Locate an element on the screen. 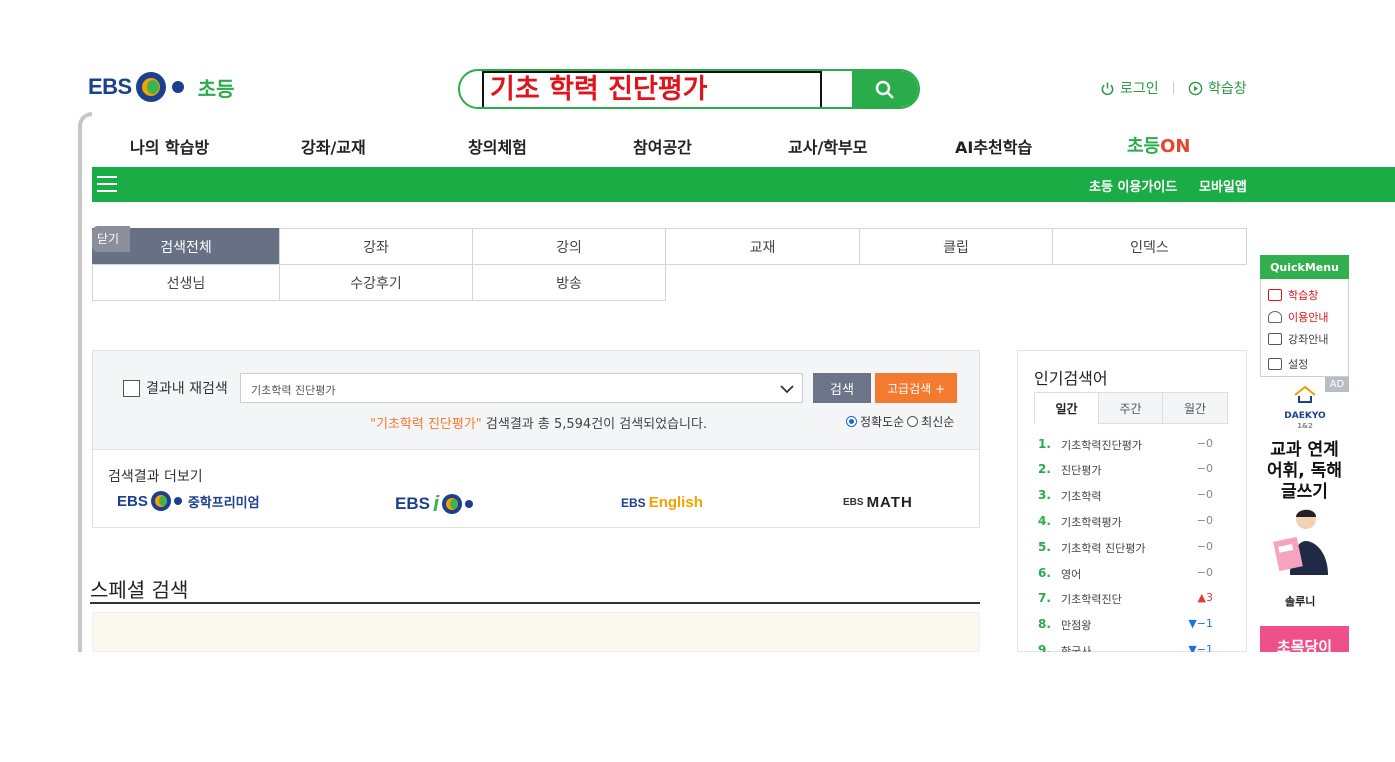  tab-teacher: 선생님 is located at coordinates (186, 282).